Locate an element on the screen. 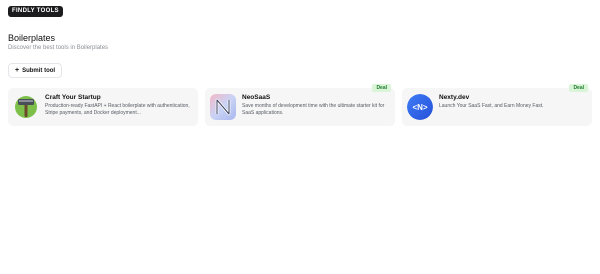 This screenshot has width=600, height=274. plus-icon: + is located at coordinates (17, 70).